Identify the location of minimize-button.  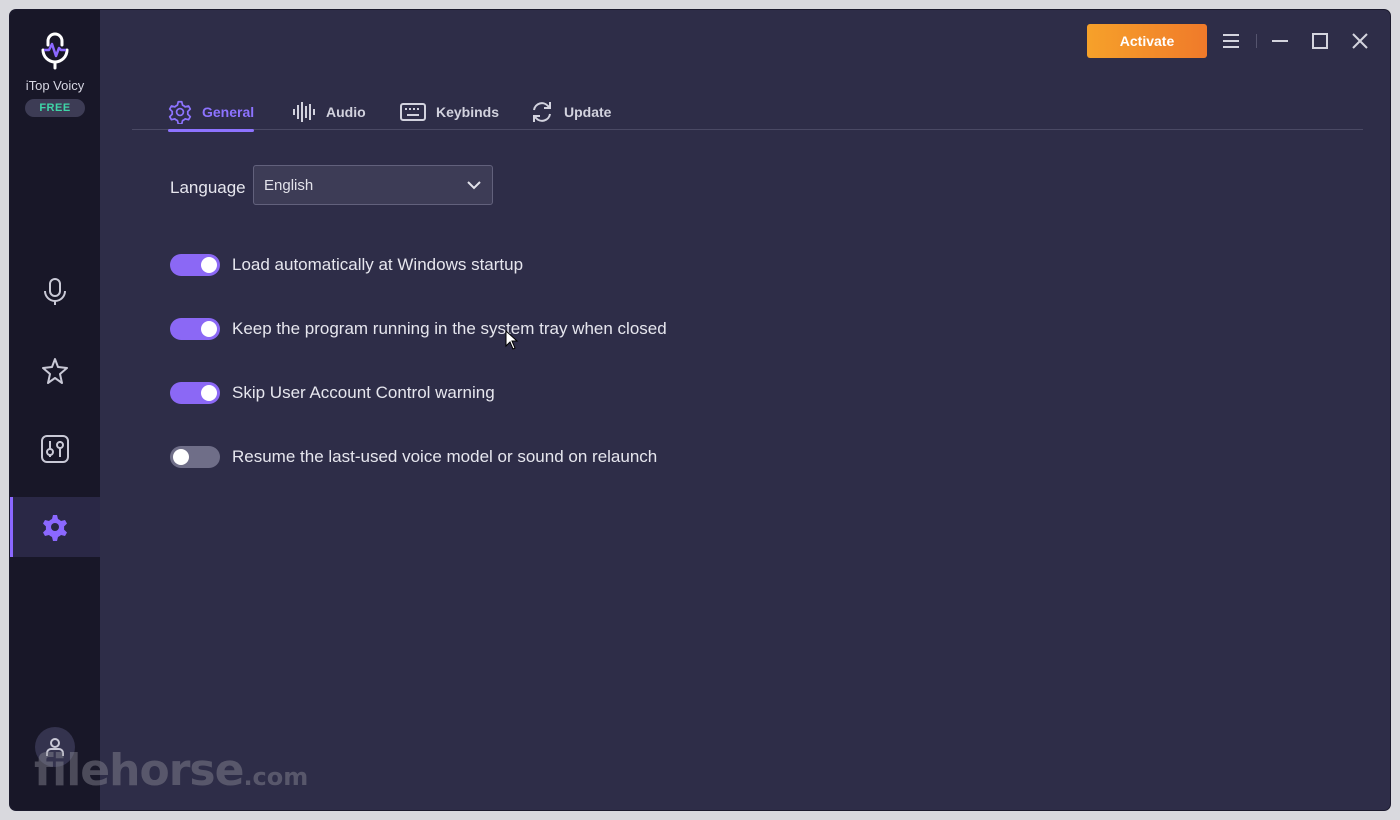
(1280, 41).